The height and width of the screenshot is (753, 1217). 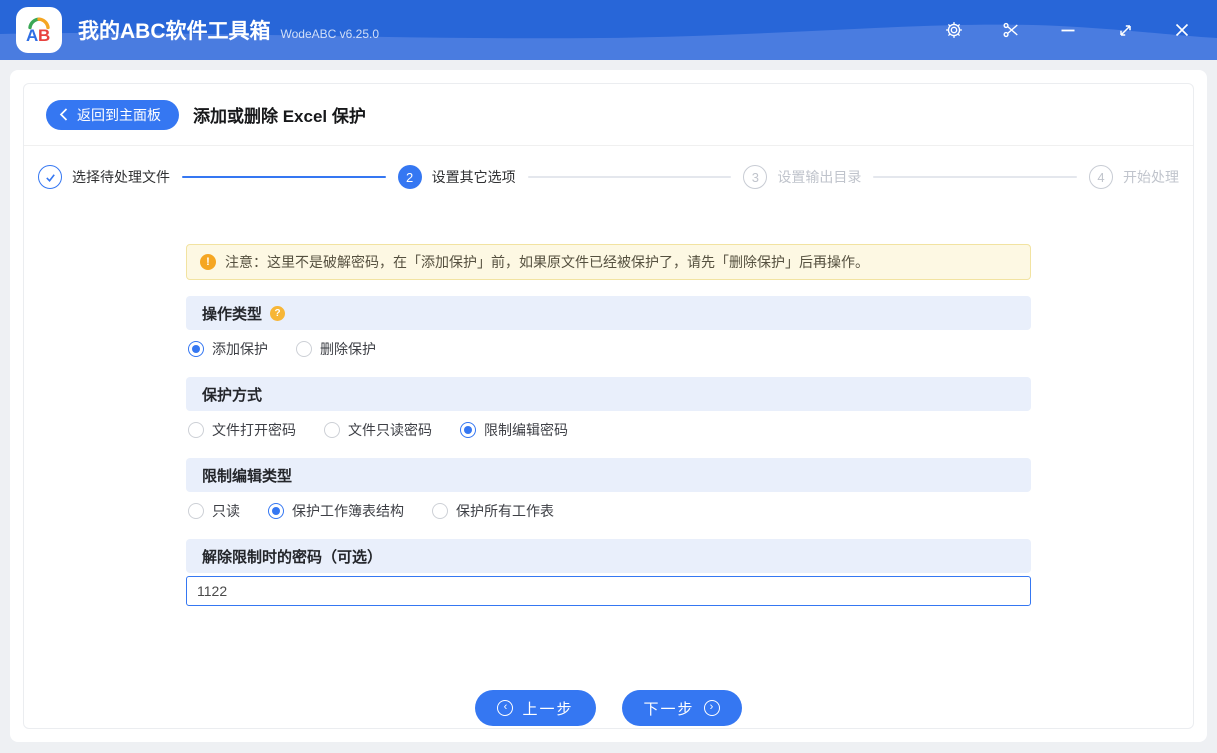 I want to click on section-protection-mode-header: 保护方式, so click(x=608, y=394).